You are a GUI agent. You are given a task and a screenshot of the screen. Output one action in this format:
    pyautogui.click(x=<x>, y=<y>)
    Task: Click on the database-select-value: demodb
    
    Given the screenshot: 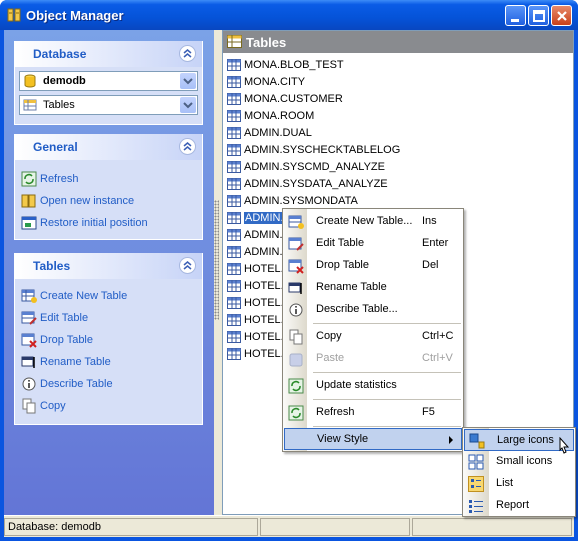 What is the action you would take?
    pyautogui.click(x=64, y=81)
    